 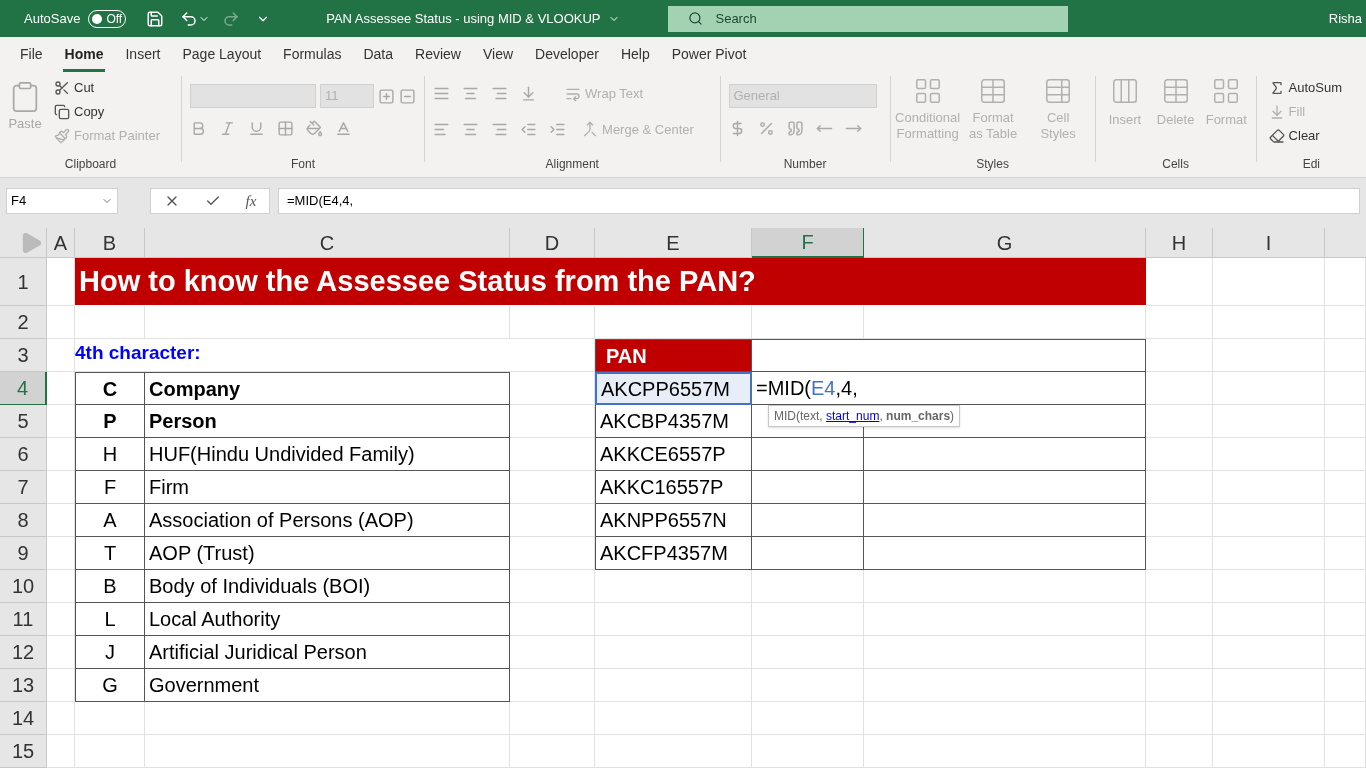 What do you see at coordinates (110, 652) in the screenshot?
I see `code-cell: J` at bounding box center [110, 652].